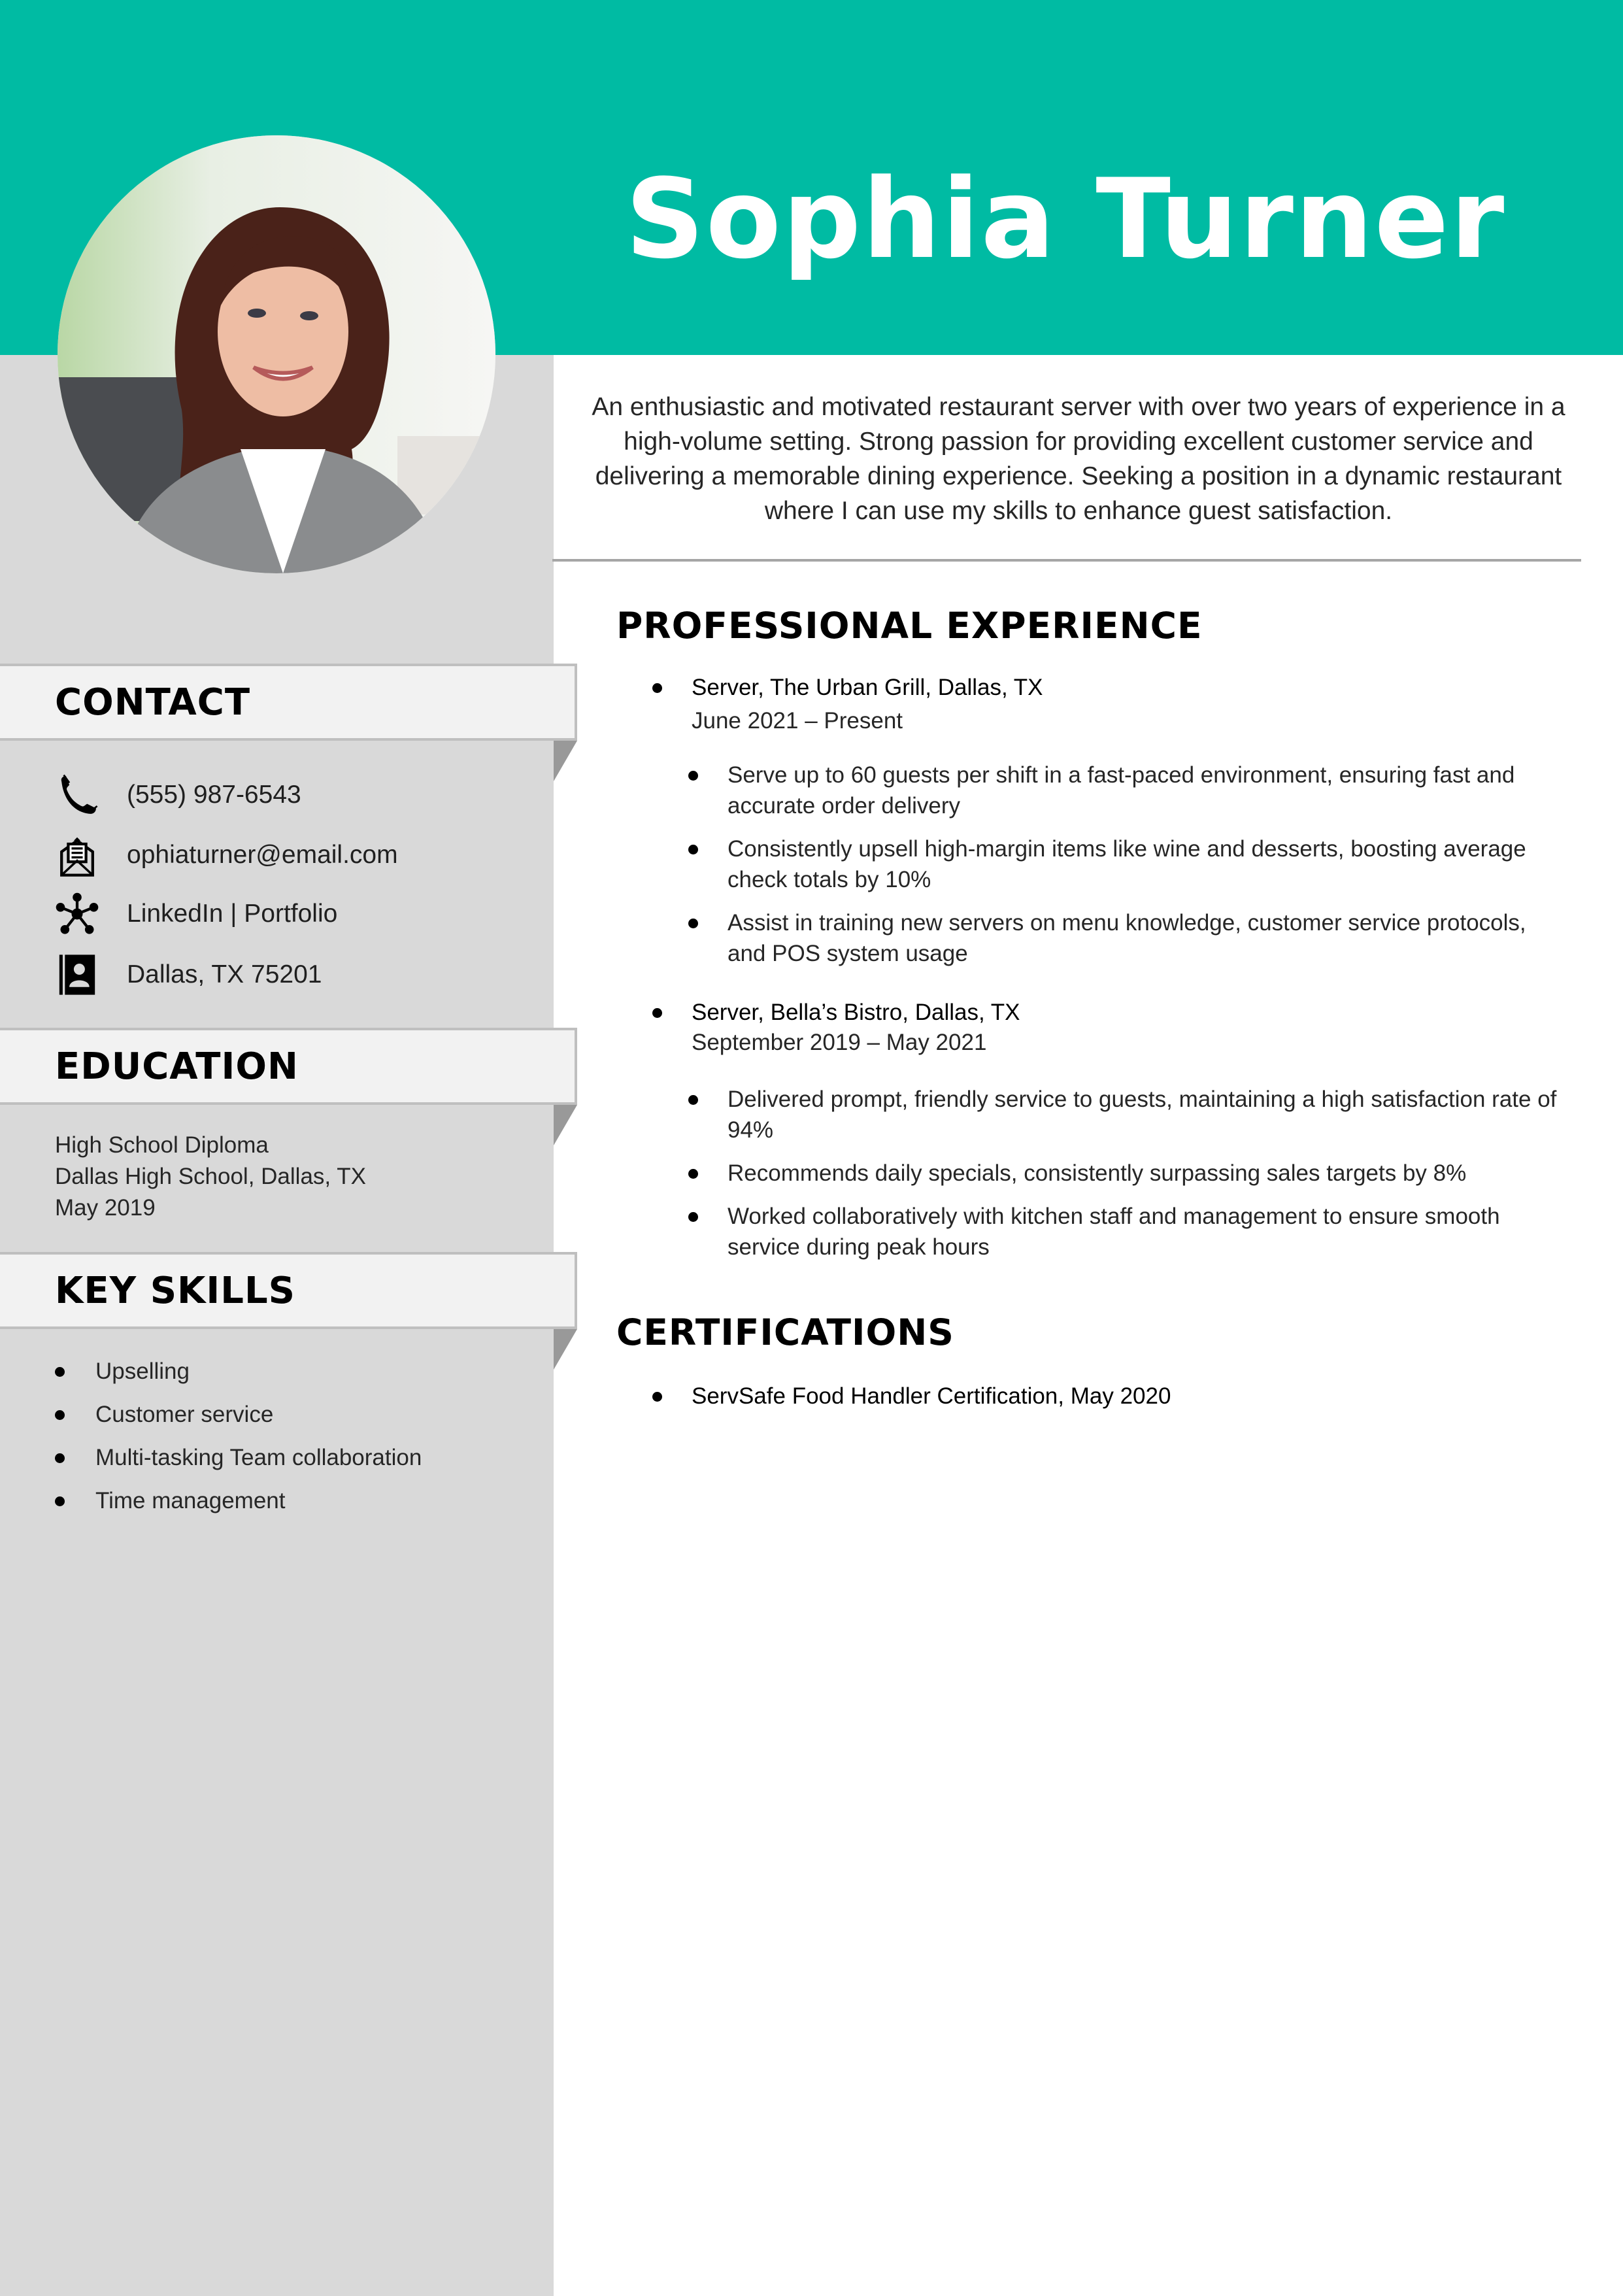 The width and height of the screenshot is (1623, 2296). Describe the element at coordinates (238, 1372) in the screenshot. I see `skill-item: Upselling` at that location.